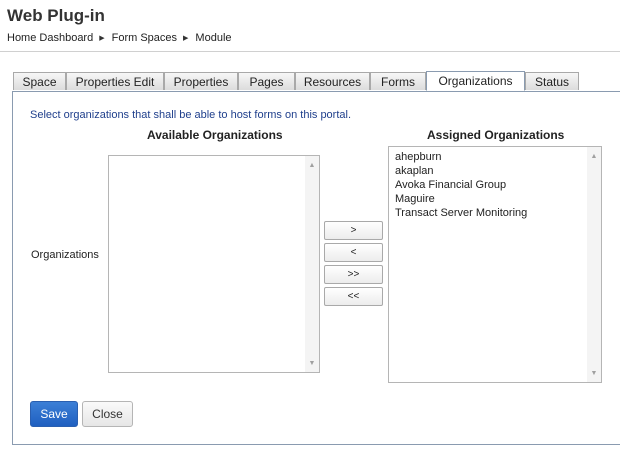  I want to click on move-selected-right-button: >, so click(353, 230).